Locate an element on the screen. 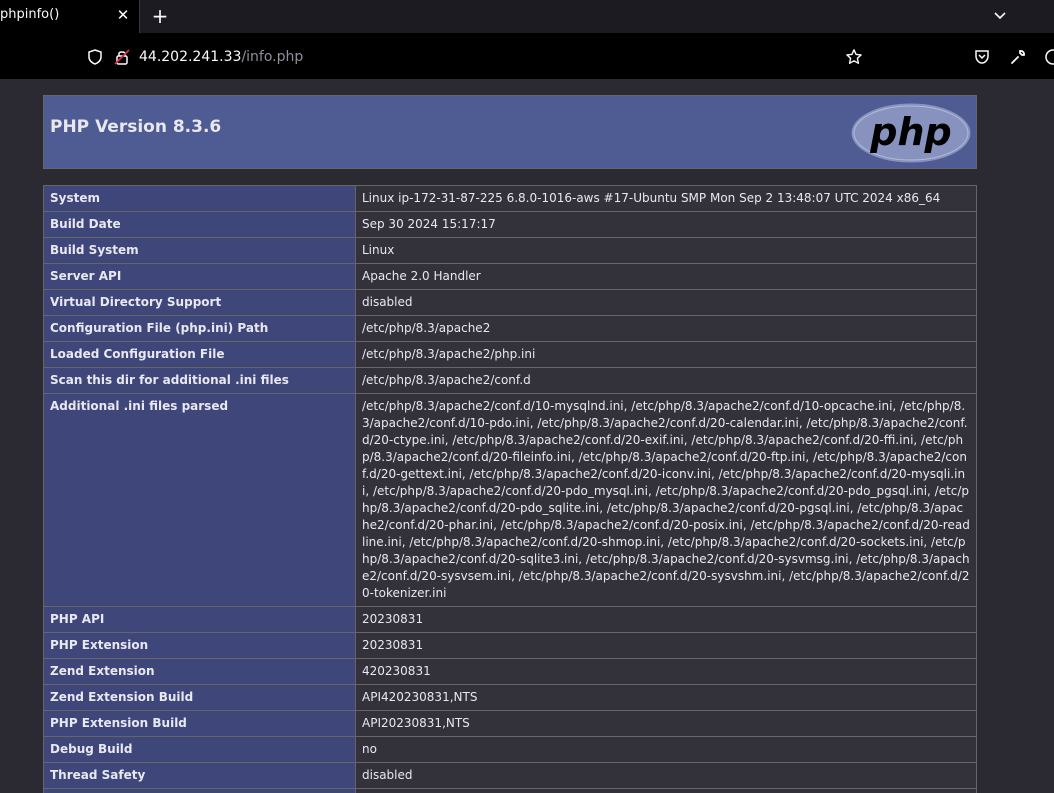  table-row: Zend Signal Handlingenabled is located at coordinates (510, 790).